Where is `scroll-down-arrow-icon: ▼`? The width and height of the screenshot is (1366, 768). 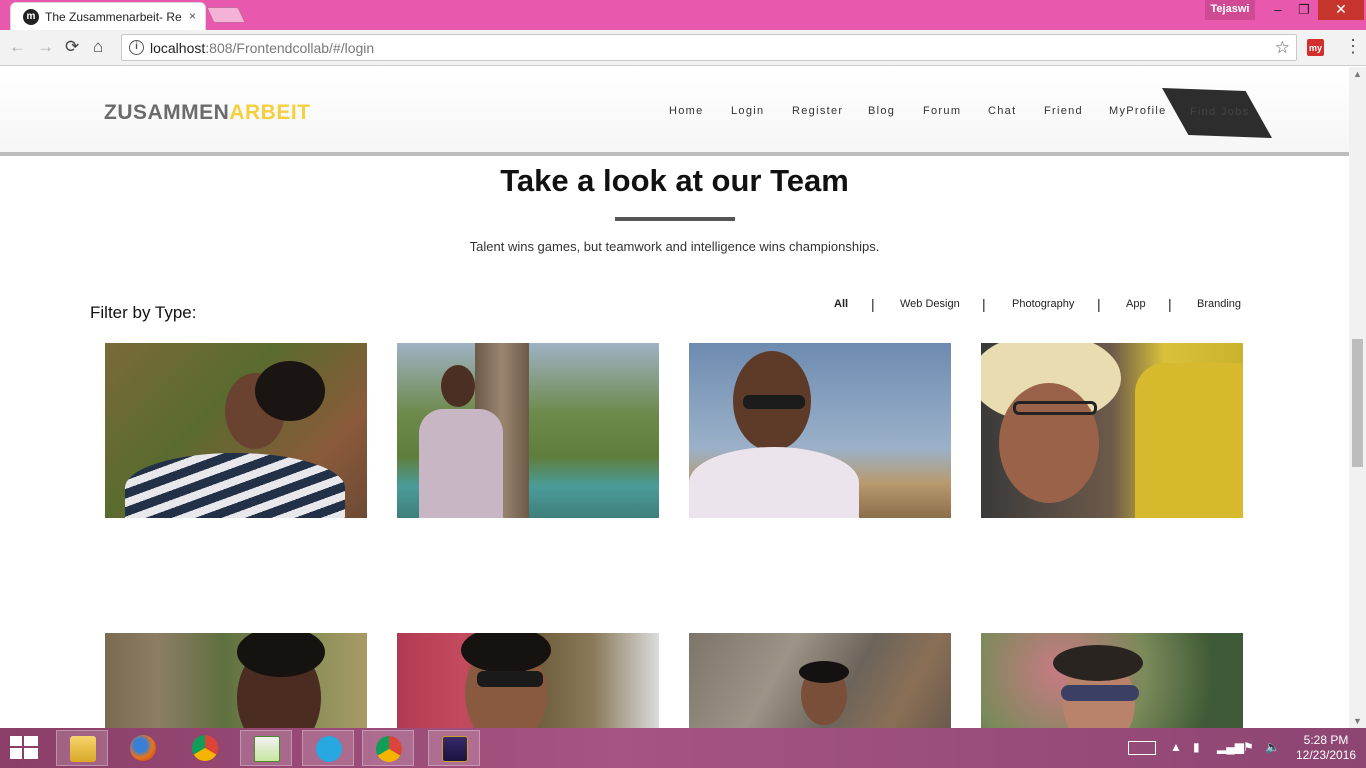
scroll-down-arrow-icon: ▼ is located at coordinates (1357, 721).